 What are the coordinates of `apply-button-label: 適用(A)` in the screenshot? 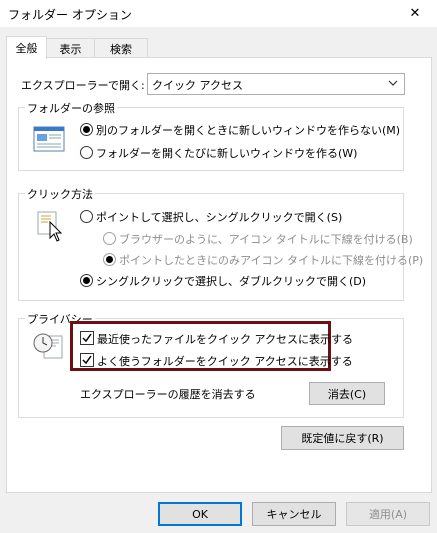 It's located at (388, 514).